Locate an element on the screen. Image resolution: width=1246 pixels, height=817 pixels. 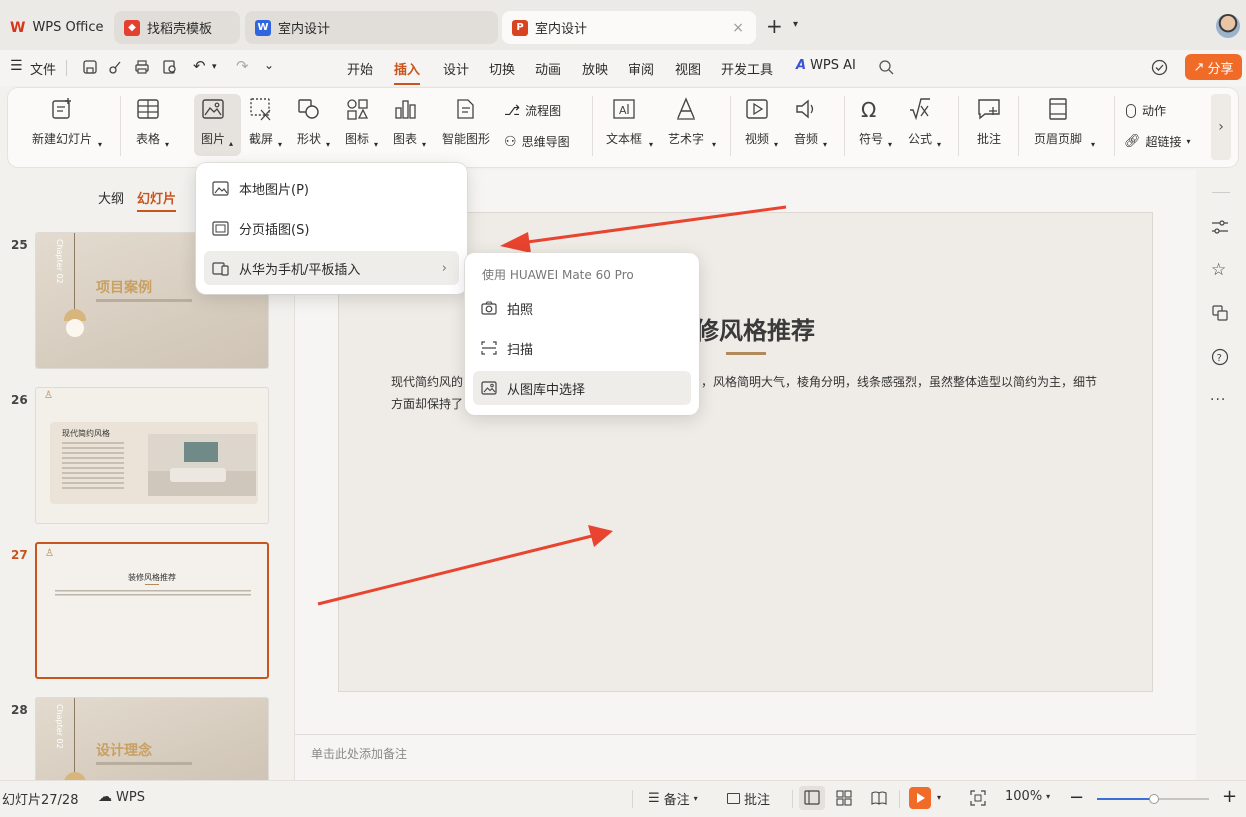
zoom-slider-handle is located at coordinates (1154, 799).